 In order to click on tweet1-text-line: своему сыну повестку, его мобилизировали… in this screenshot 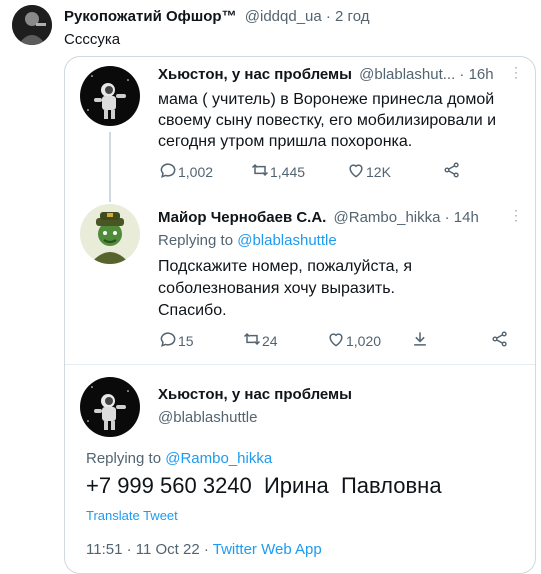, I will do `click(327, 120)`.